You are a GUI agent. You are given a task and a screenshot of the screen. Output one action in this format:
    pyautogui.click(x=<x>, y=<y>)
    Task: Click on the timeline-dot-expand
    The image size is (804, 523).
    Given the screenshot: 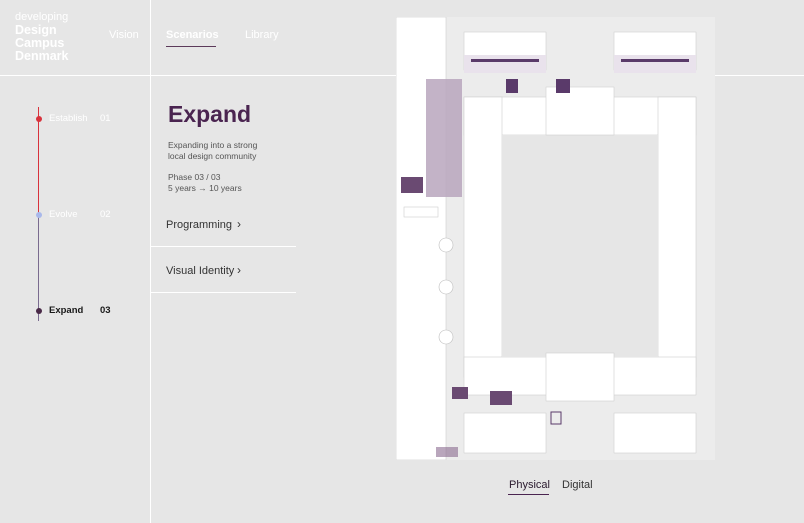 What is the action you would take?
    pyautogui.click(x=39, y=311)
    